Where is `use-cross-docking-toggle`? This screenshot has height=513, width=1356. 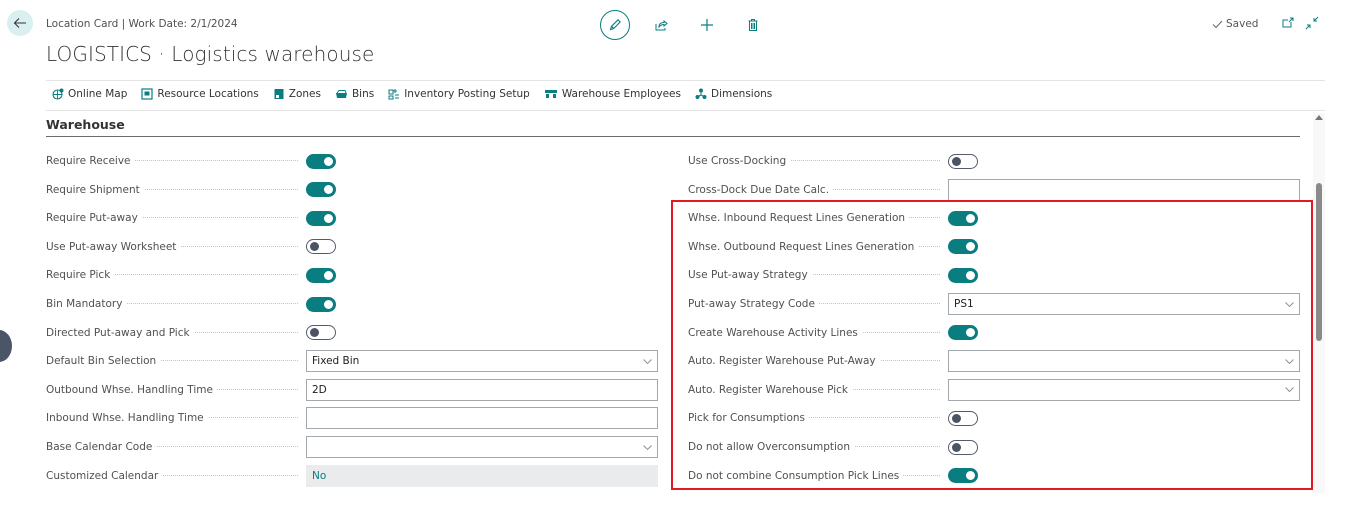 use-cross-docking-toggle is located at coordinates (963, 161).